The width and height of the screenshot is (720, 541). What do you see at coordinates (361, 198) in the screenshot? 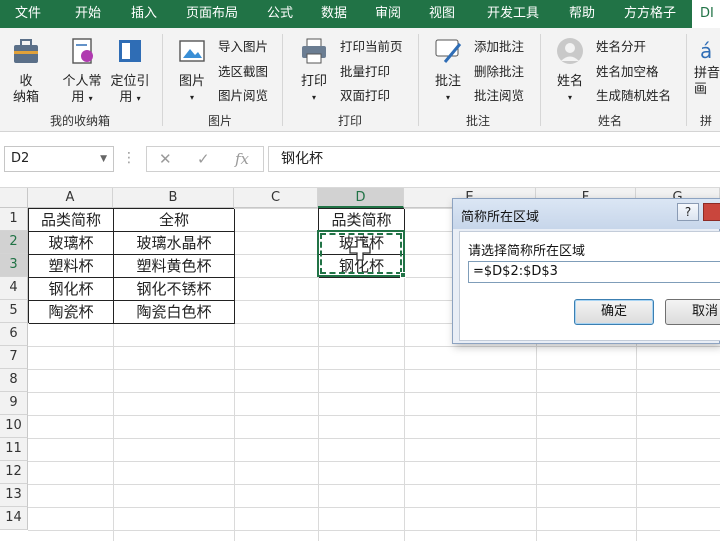
I see `column-header-d: D` at bounding box center [361, 198].